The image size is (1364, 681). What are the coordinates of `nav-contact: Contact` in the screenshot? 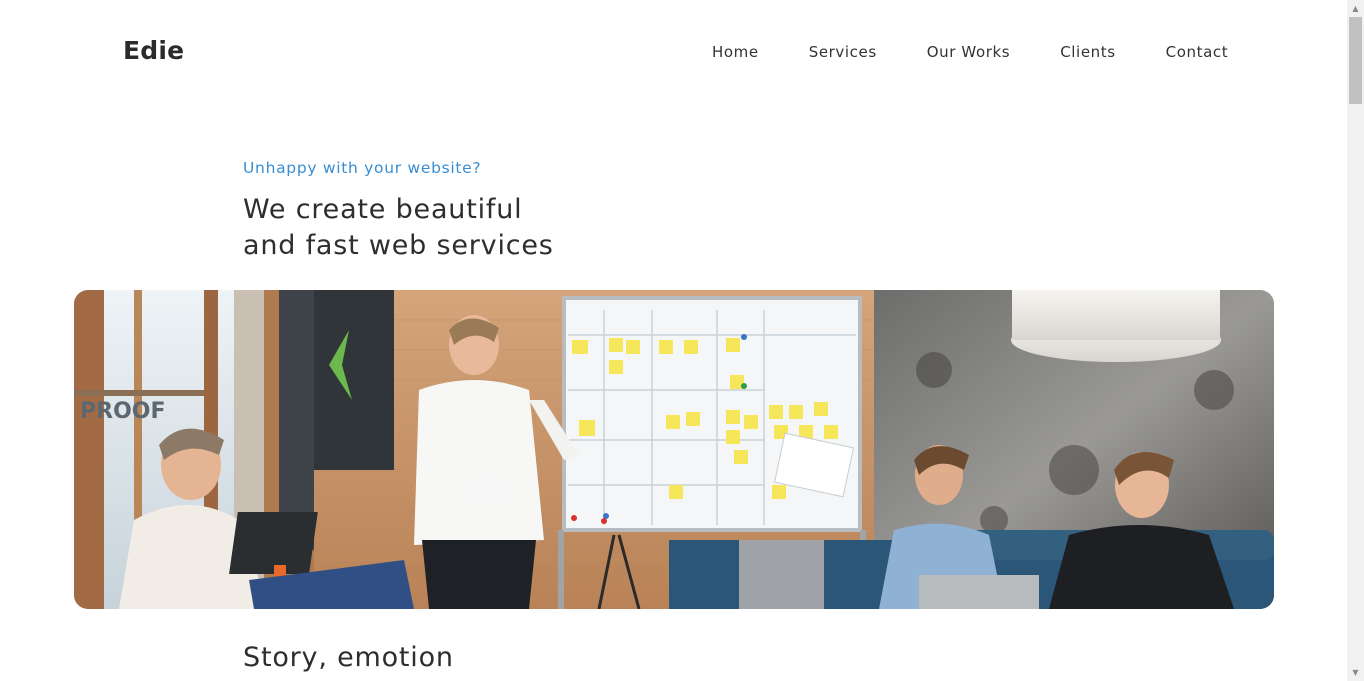 It's located at (1197, 52).